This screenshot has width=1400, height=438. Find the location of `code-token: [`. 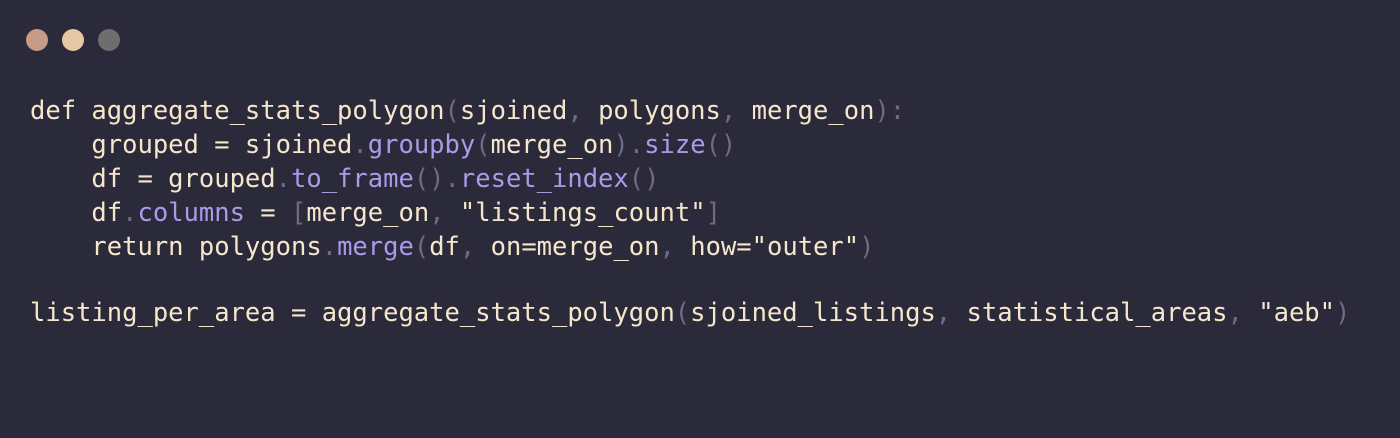

code-token: [ is located at coordinates (299, 213).